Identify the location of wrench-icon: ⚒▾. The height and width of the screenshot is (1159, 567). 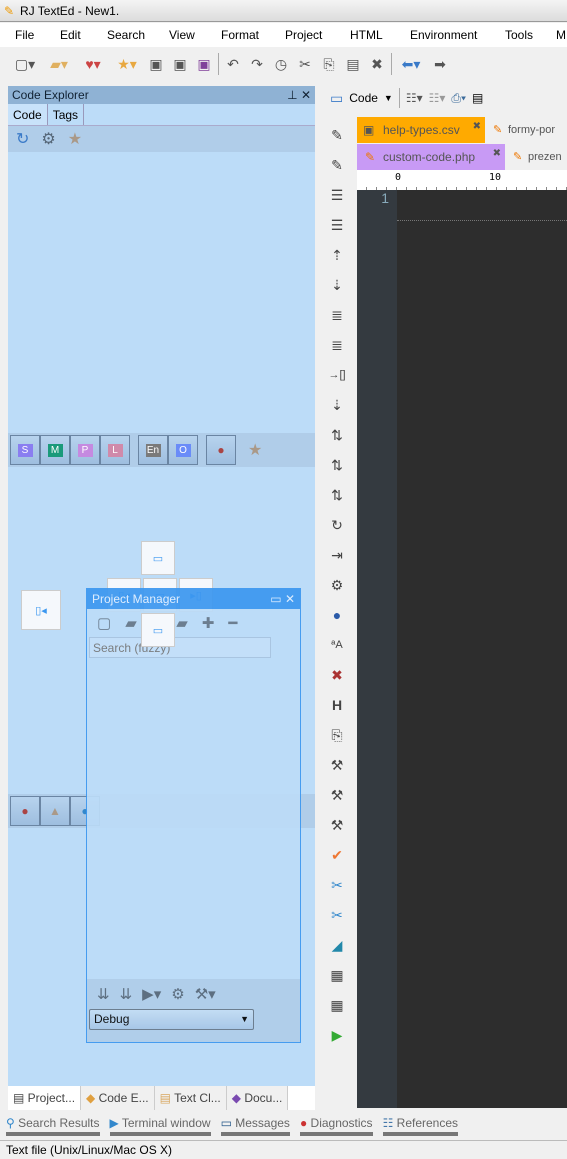
(205, 994).